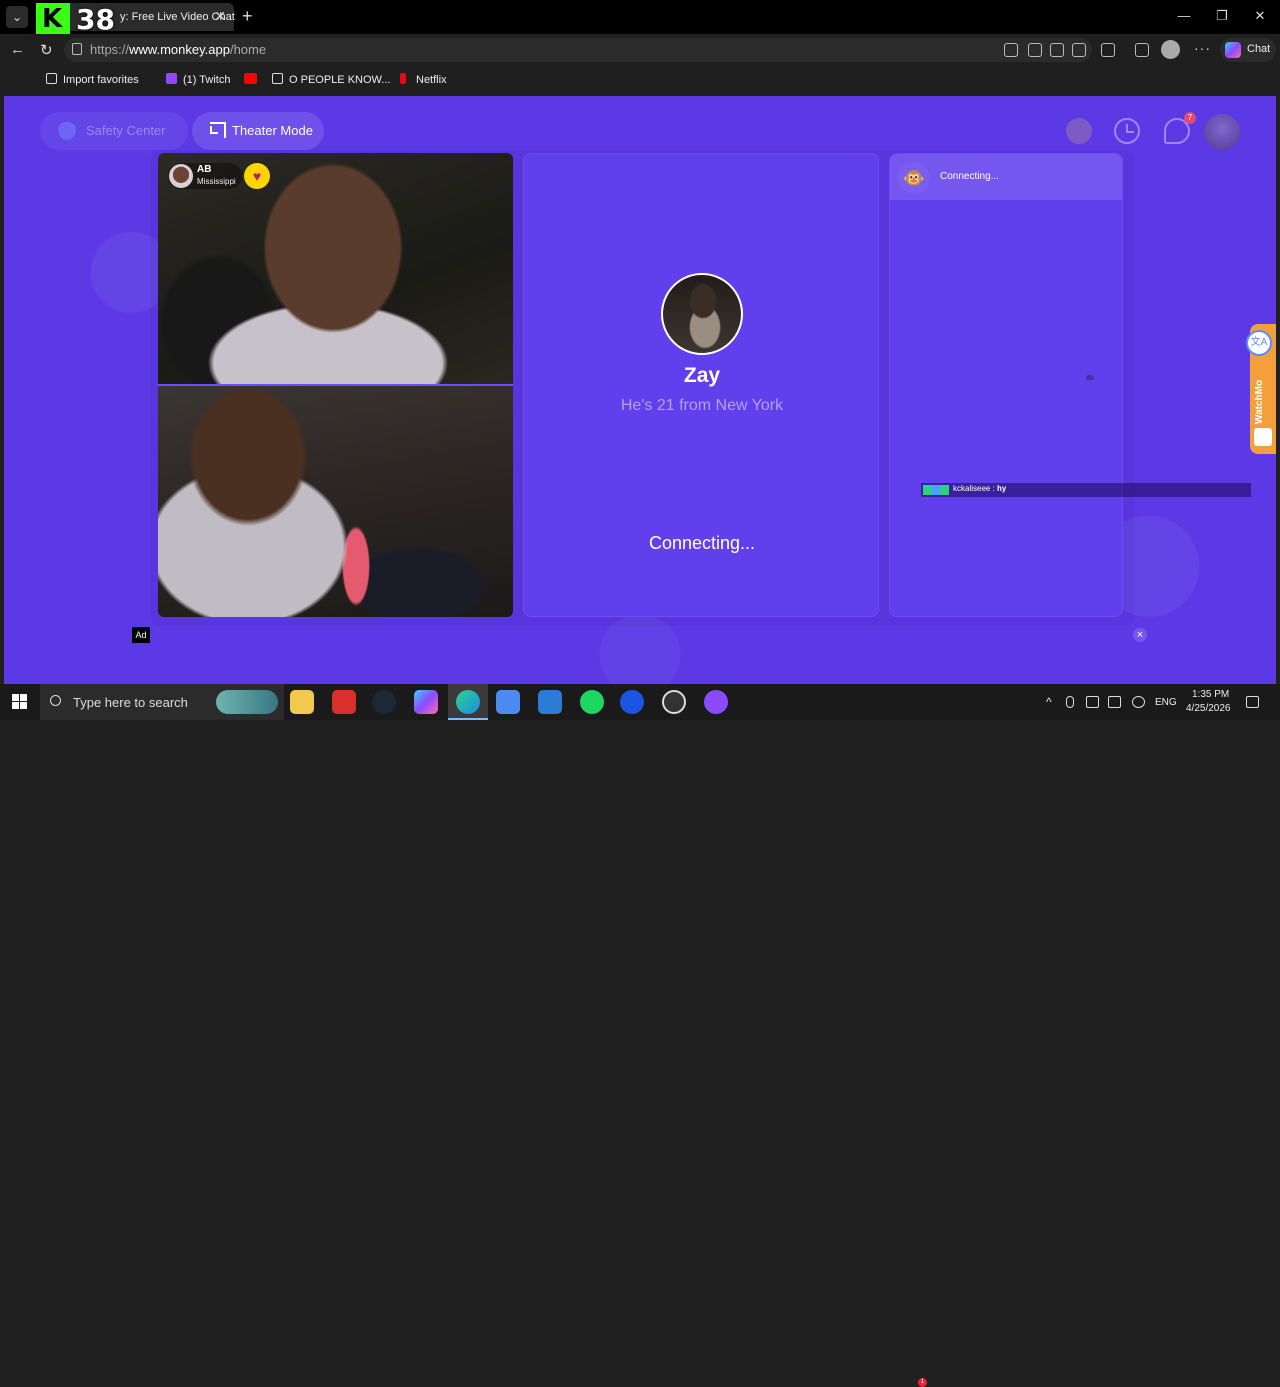 This screenshot has width=1280, height=1387. I want to click on chat-label: Chat, so click(1259, 49).